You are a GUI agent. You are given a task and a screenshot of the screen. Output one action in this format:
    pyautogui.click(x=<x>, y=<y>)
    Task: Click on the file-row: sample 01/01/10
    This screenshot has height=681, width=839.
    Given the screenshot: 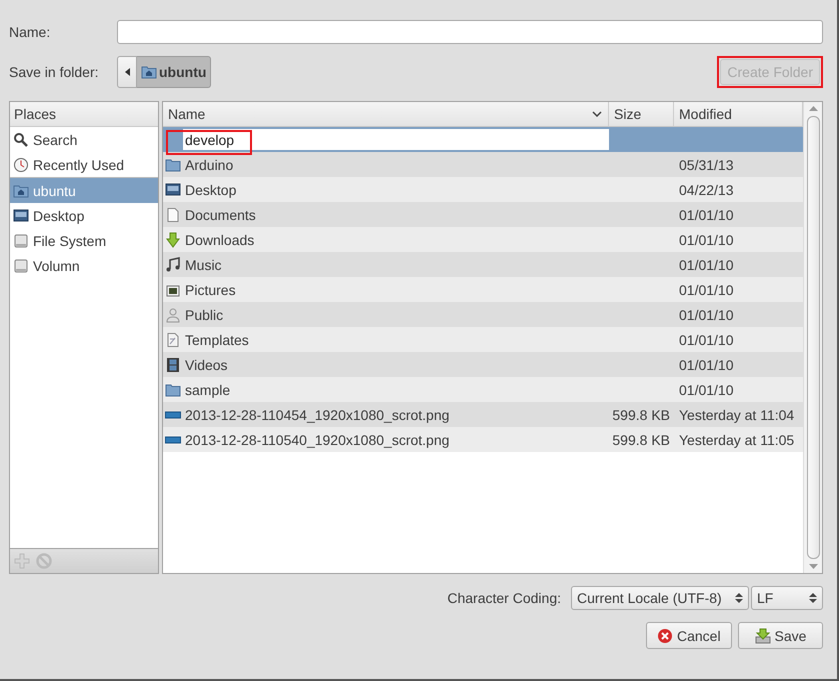 What is the action you would take?
    pyautogui.click(x=483, y=389)
    